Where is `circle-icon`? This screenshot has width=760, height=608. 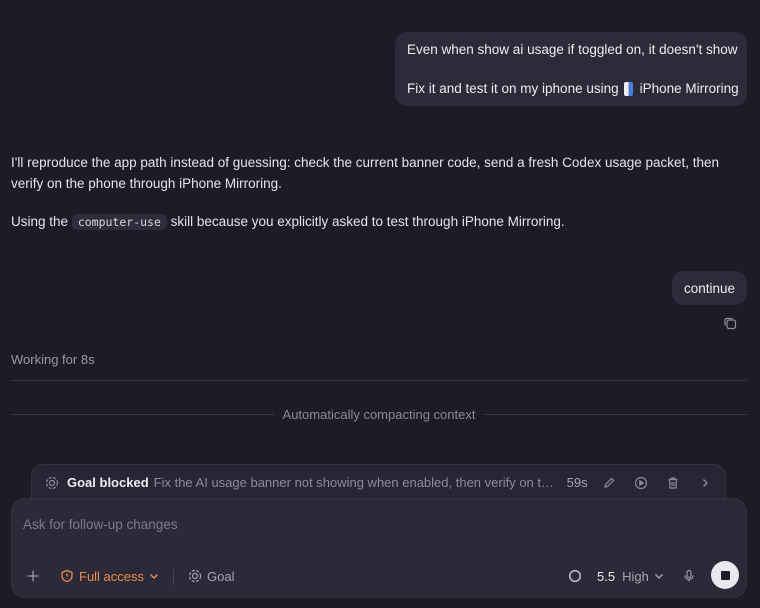 circle-icon is located at coordinates (575, 576).